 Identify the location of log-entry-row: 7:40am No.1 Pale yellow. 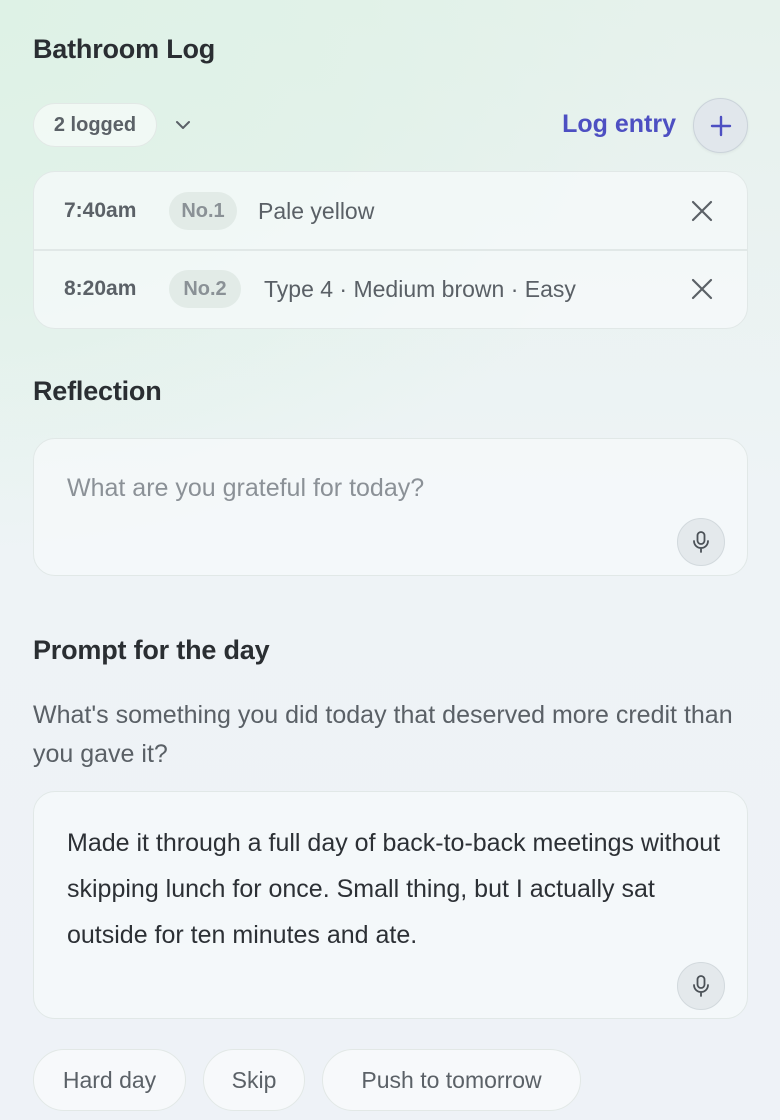
(390, 211).